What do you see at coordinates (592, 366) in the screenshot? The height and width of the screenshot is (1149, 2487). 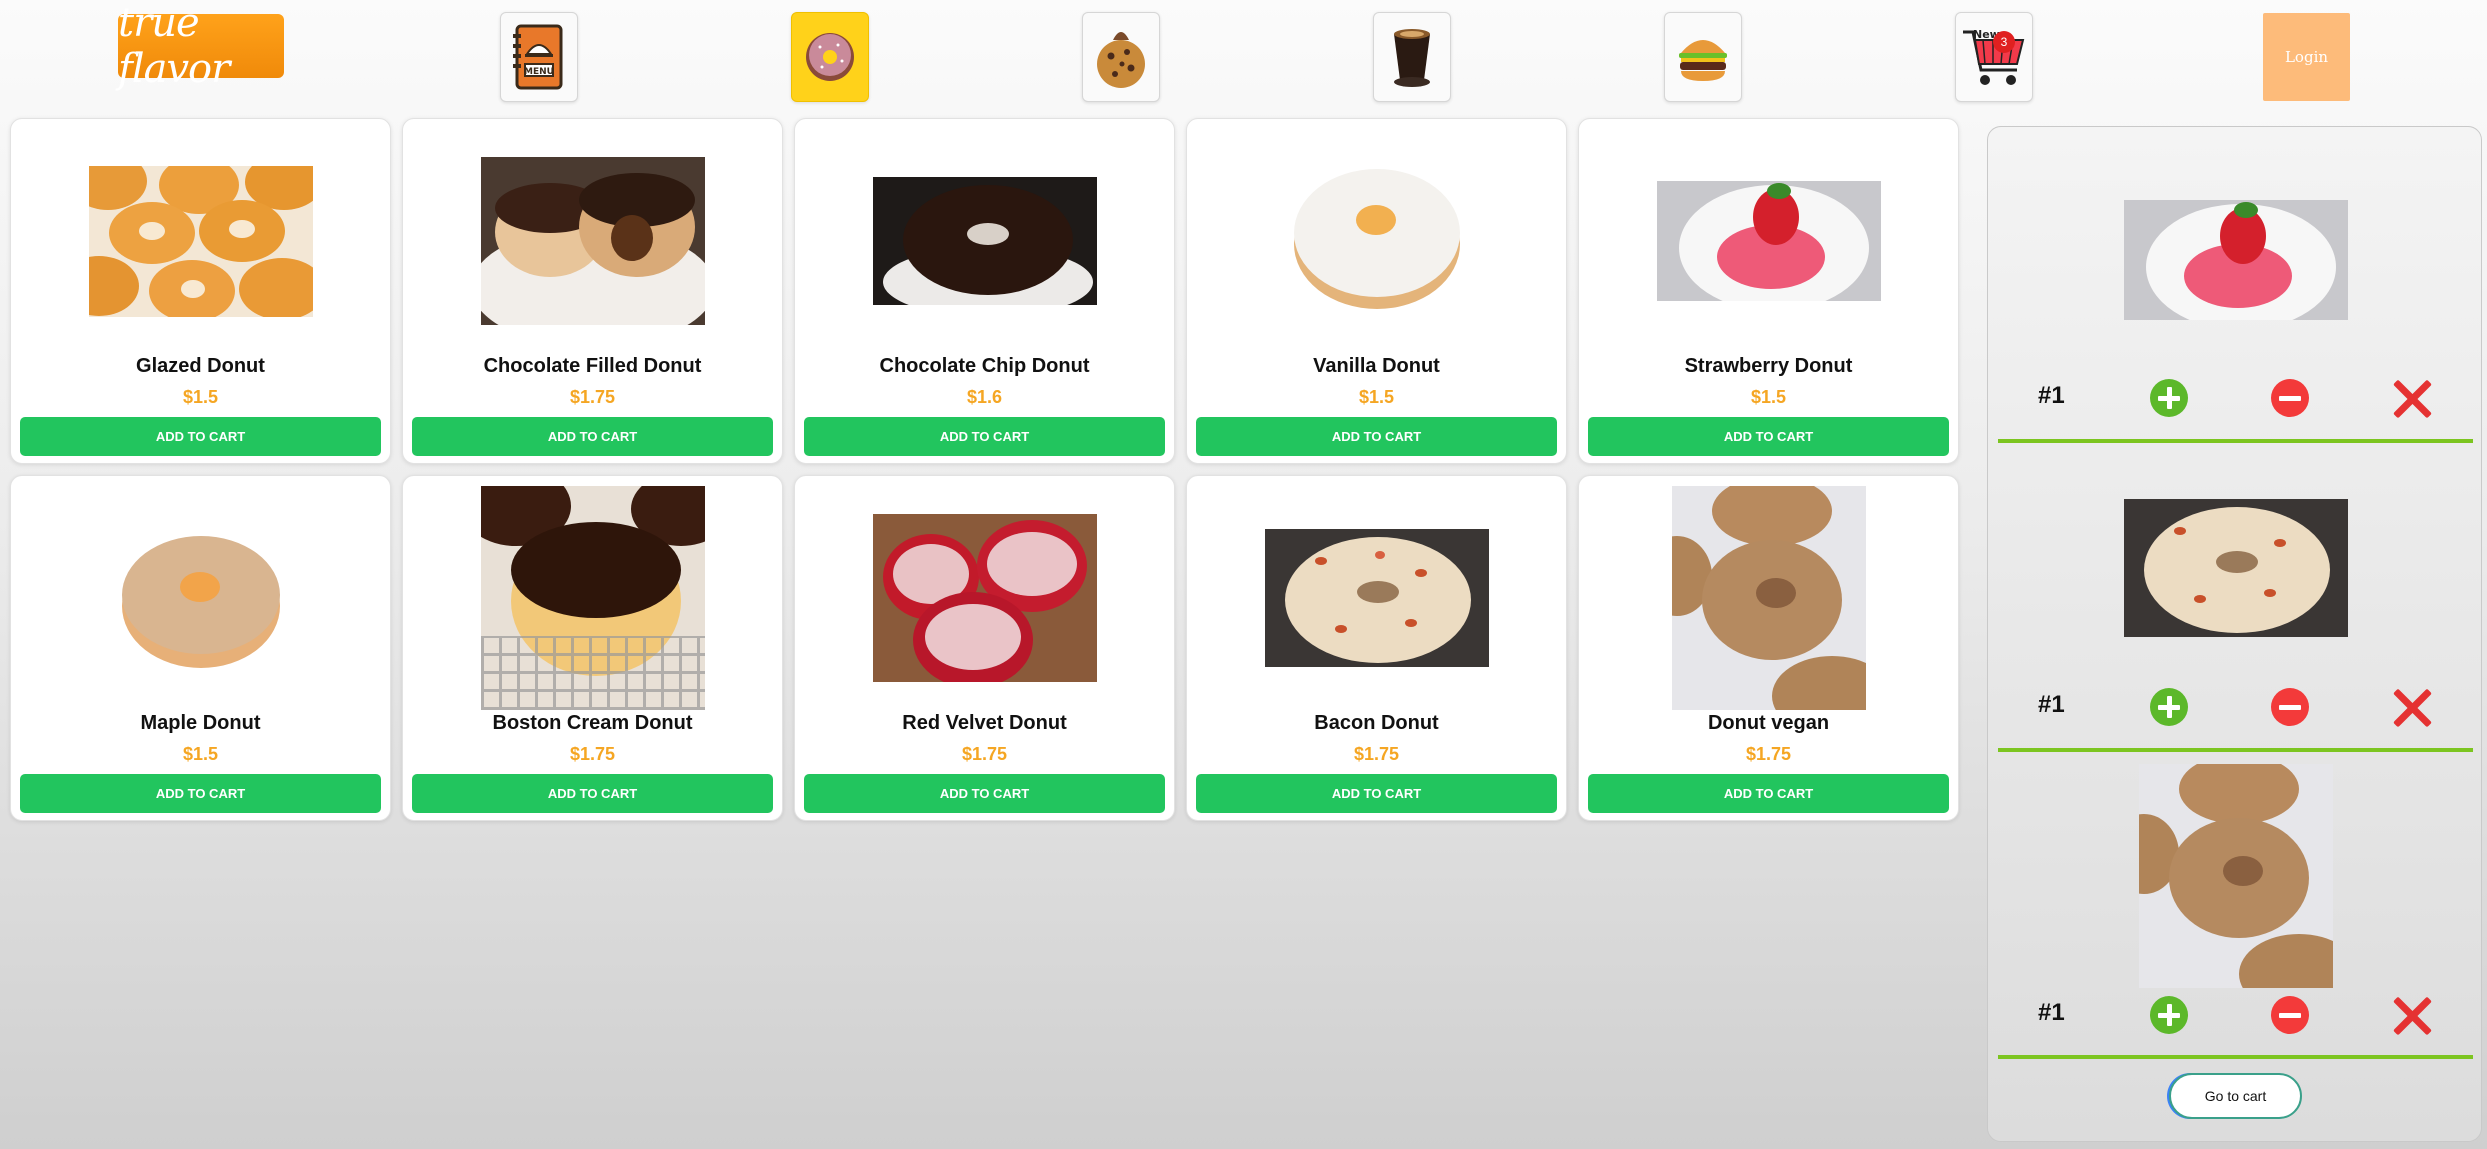 I see `product-name: Chocolate Filled Donut` at bounding box center [592, 366].